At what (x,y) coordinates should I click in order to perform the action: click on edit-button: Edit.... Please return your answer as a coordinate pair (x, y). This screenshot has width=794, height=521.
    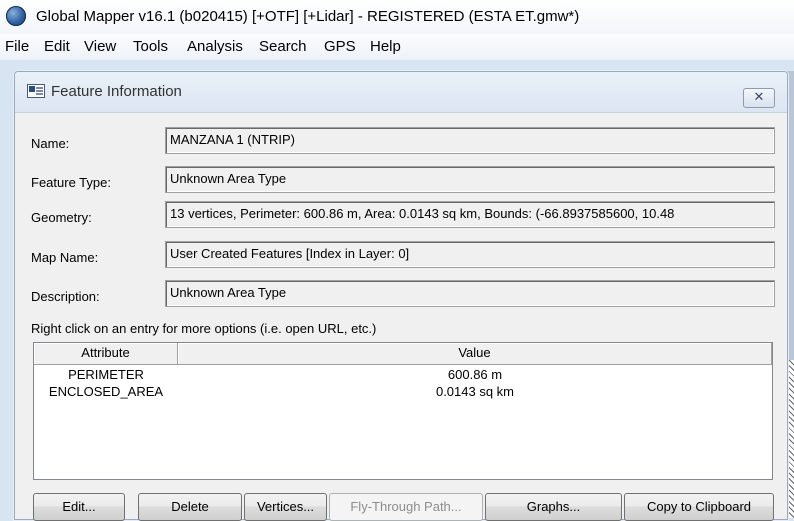
    Looking at the image, I should click on (79, 507).